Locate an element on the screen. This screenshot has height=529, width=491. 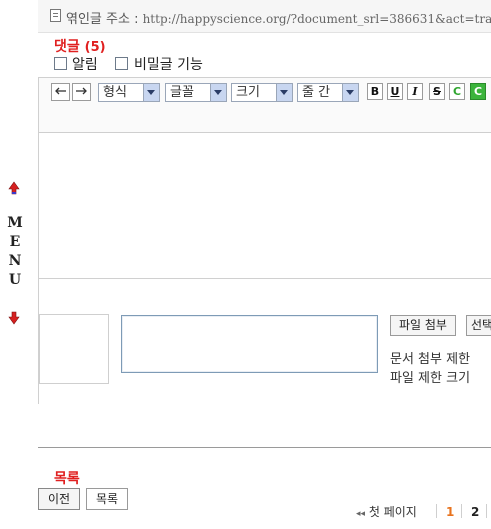
first-page-link: ◂◂ 첫 페이지 is located at coordinates (386, 511).